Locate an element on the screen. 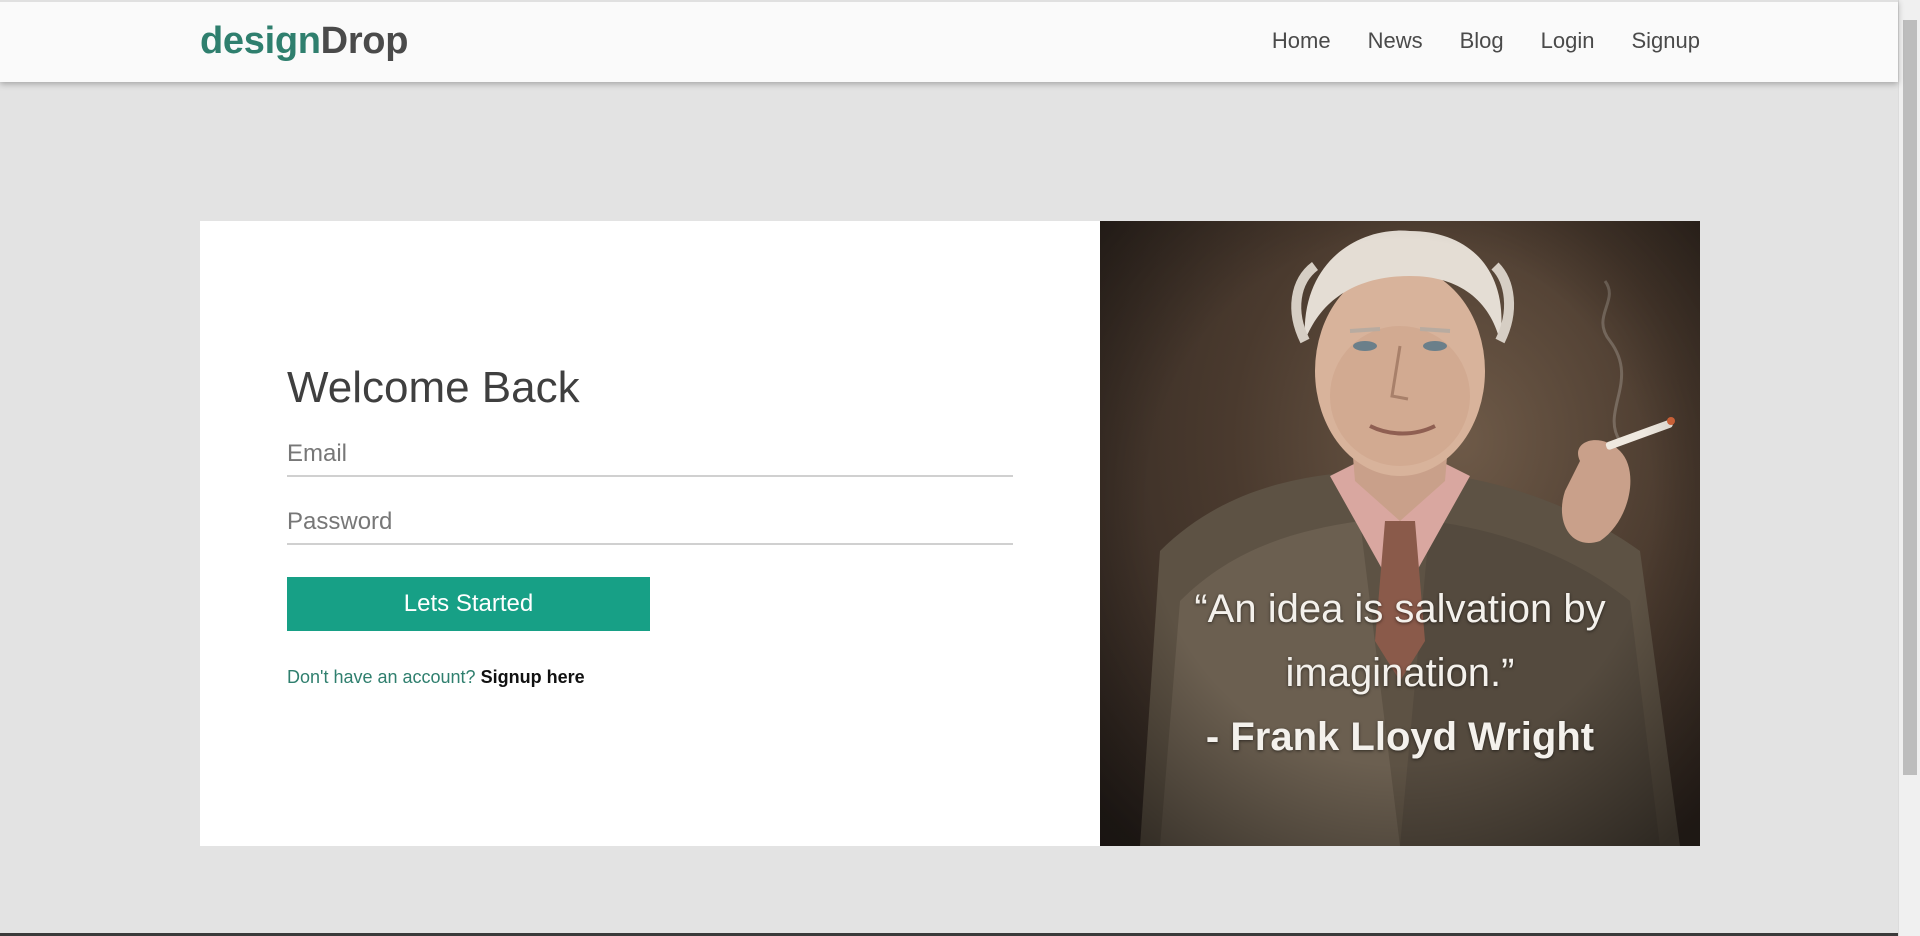 The width and height of the screenshot is (1920, 936). lets-started-button: Lets Started is located at coordinates (468, 604).